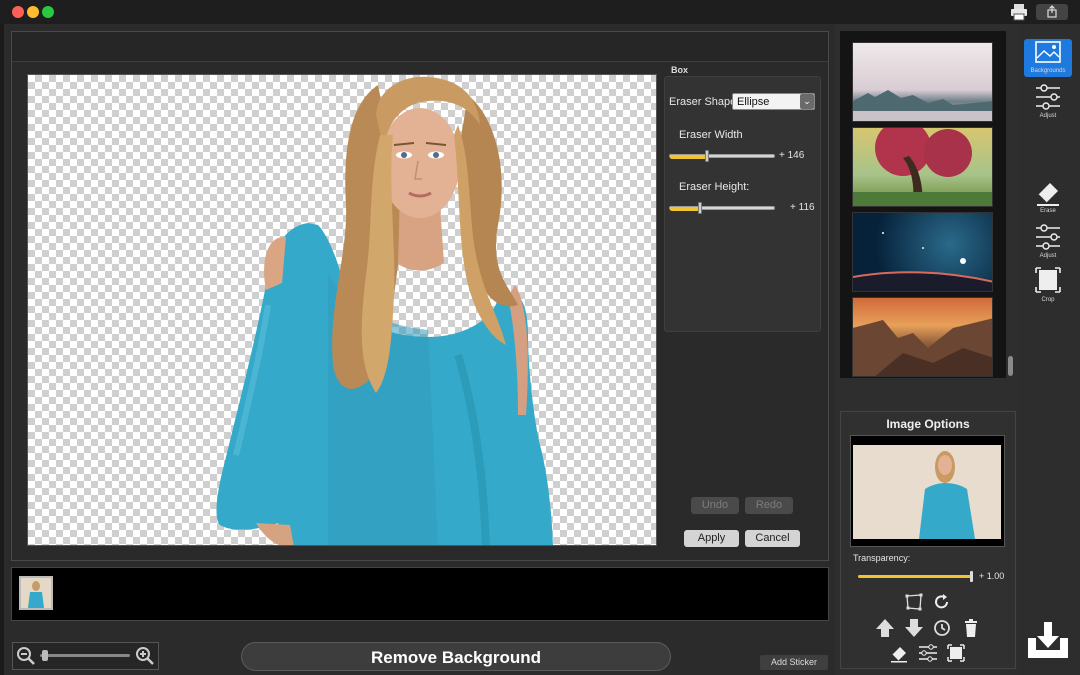  What do you see at coordinates (1048, 300) in the screenshot?
I see `crop-tool-label: Crop` at bounding box center [1048, 300].